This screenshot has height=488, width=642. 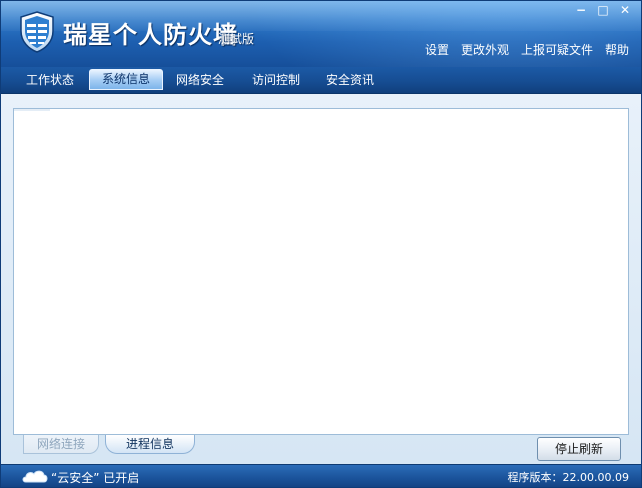 I want to click on main-tabbar: 工作状态 系统信息 网络安全 访问控制 安全资讯, so click(x=321, y=80).